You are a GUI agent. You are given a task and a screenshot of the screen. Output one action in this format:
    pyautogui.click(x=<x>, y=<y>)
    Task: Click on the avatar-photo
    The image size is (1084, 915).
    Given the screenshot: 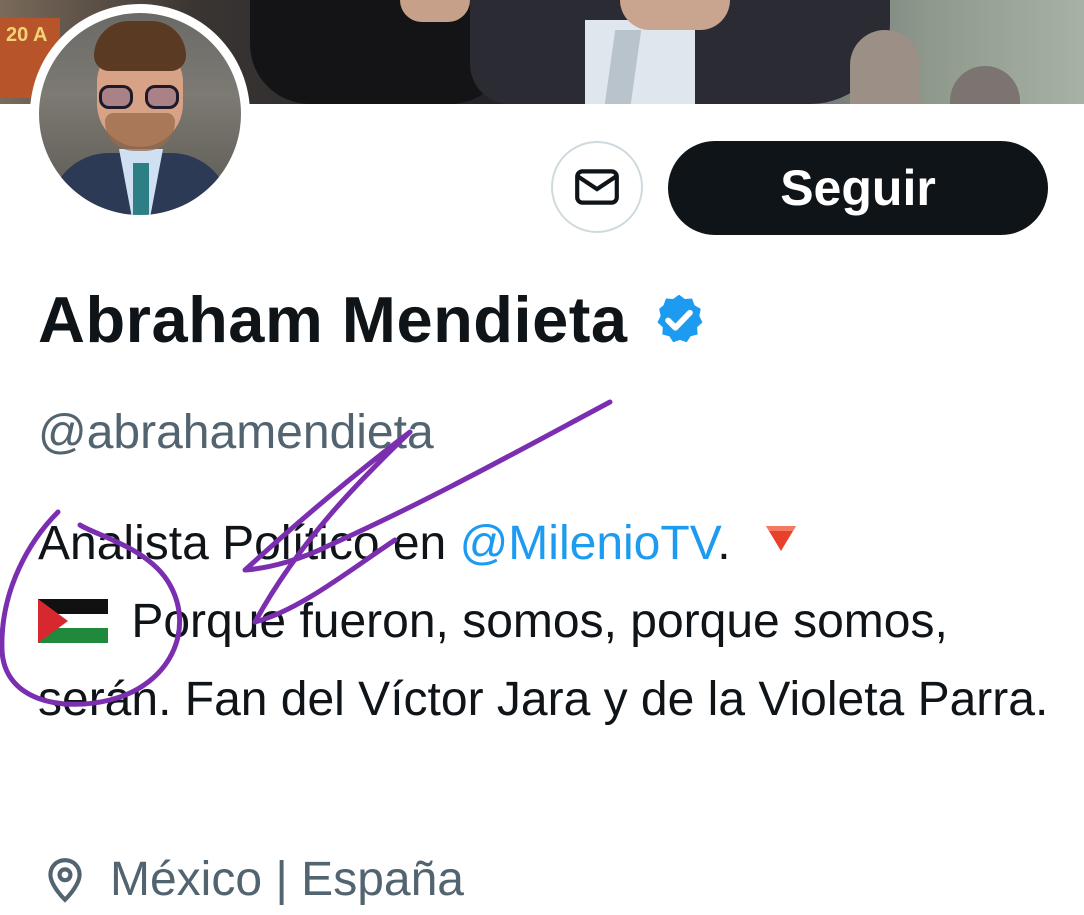 What is the action you would take?
    pyautogui.click(x=140, y=114)
    